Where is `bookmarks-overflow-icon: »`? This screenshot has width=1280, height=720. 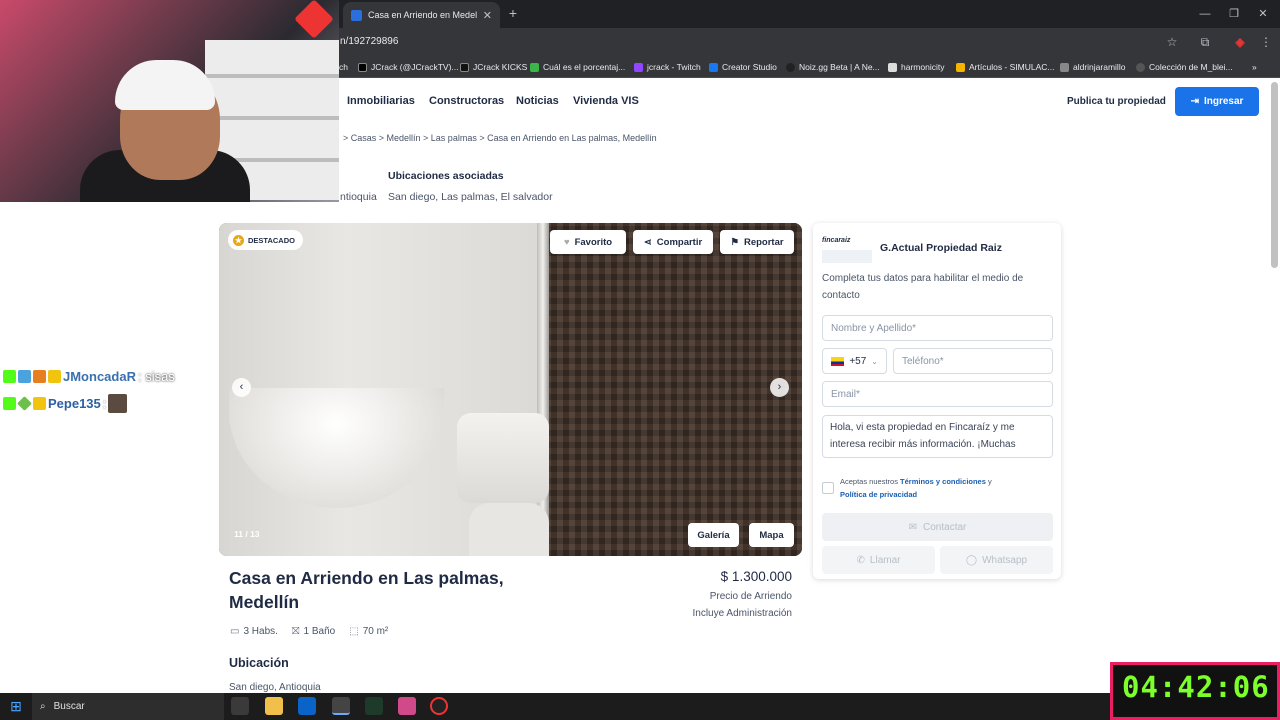
bookmarks-overflow-icon: » is located at coordinates (1254, 67).